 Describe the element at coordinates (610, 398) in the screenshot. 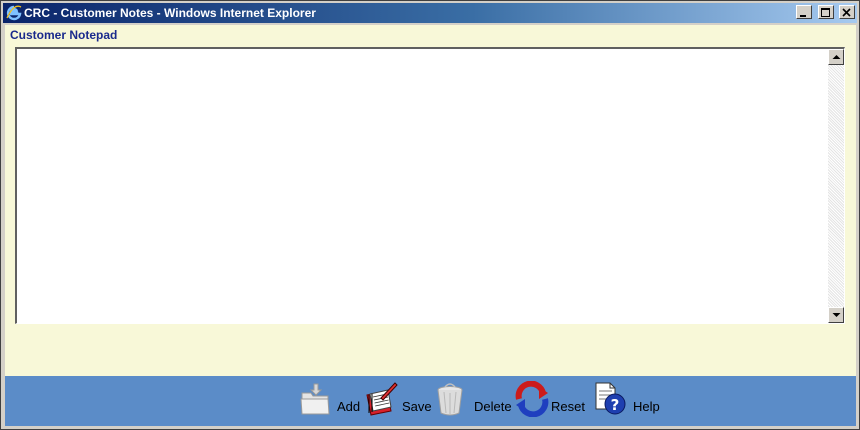

I see `help-document-icon: ?` at that location.